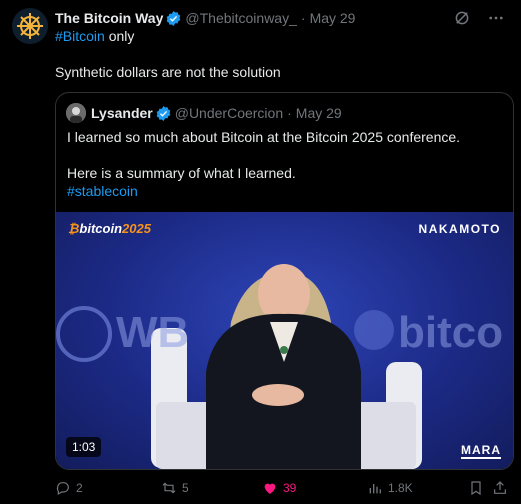  I want to click on bookmark-icon, so click(476, 488).